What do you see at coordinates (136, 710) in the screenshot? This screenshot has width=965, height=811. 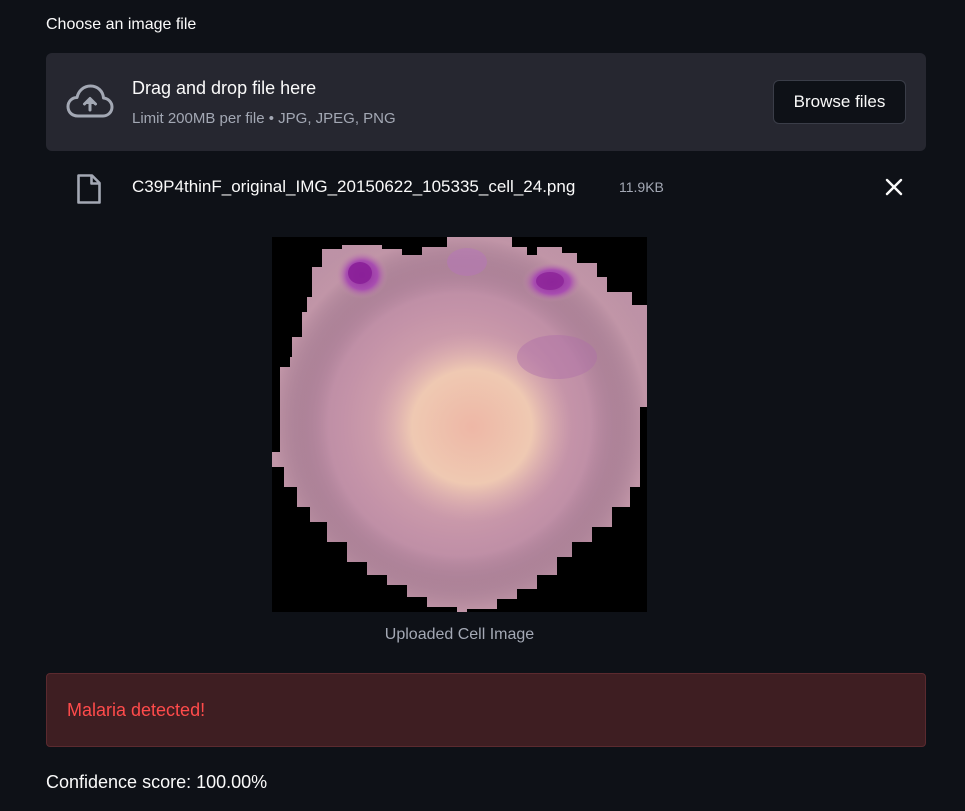 I see `alert-message: Malaria detected!` at bounding box center [136, 710].